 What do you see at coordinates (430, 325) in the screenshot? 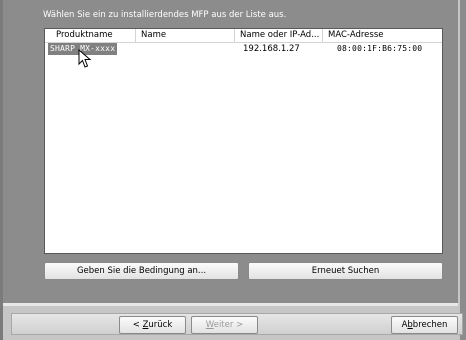
I see `cancel-button-label: brechen` at bounding box center [430, 325].